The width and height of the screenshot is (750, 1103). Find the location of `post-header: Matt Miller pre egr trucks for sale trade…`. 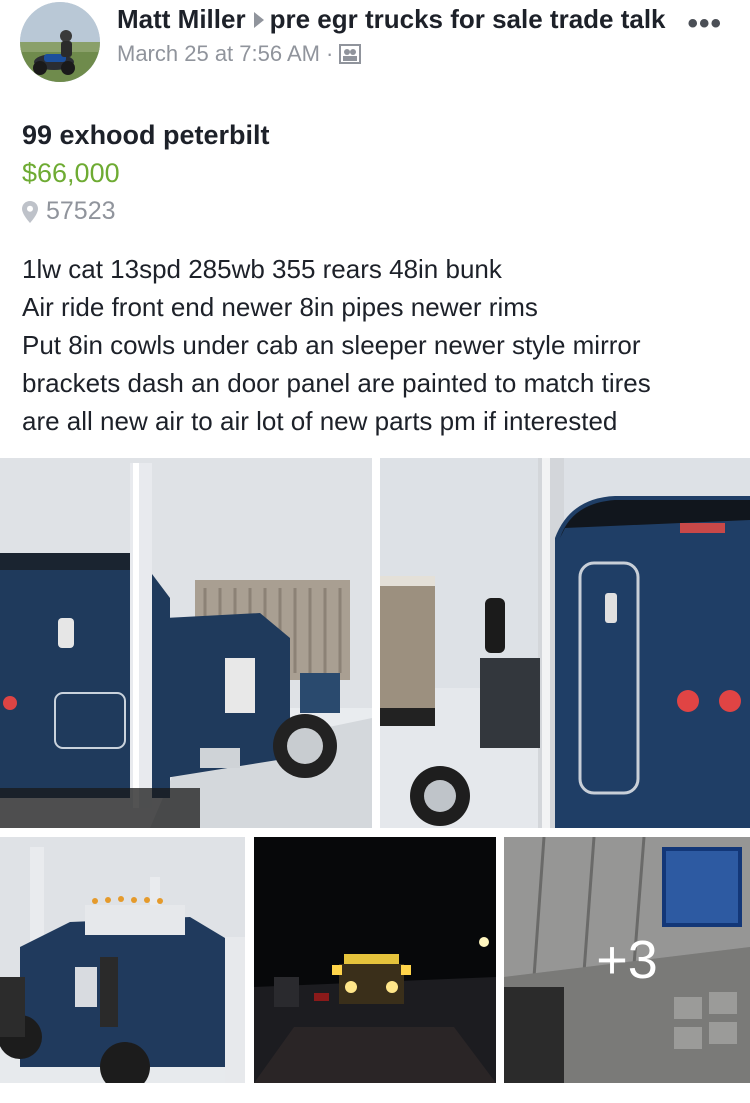

post-header: Matt Miller pre egr trucks for sale trade… is located at coordinates (397, 37).